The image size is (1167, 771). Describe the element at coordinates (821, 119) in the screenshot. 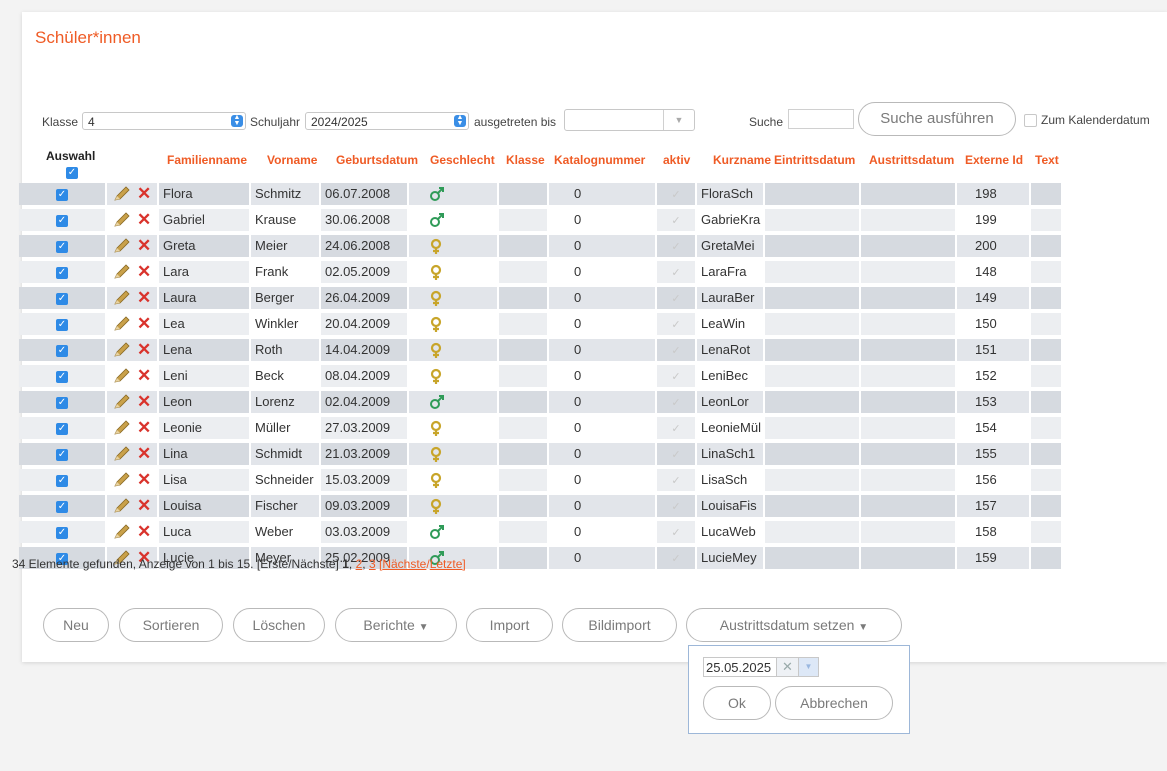

I see `search-input` at that location.